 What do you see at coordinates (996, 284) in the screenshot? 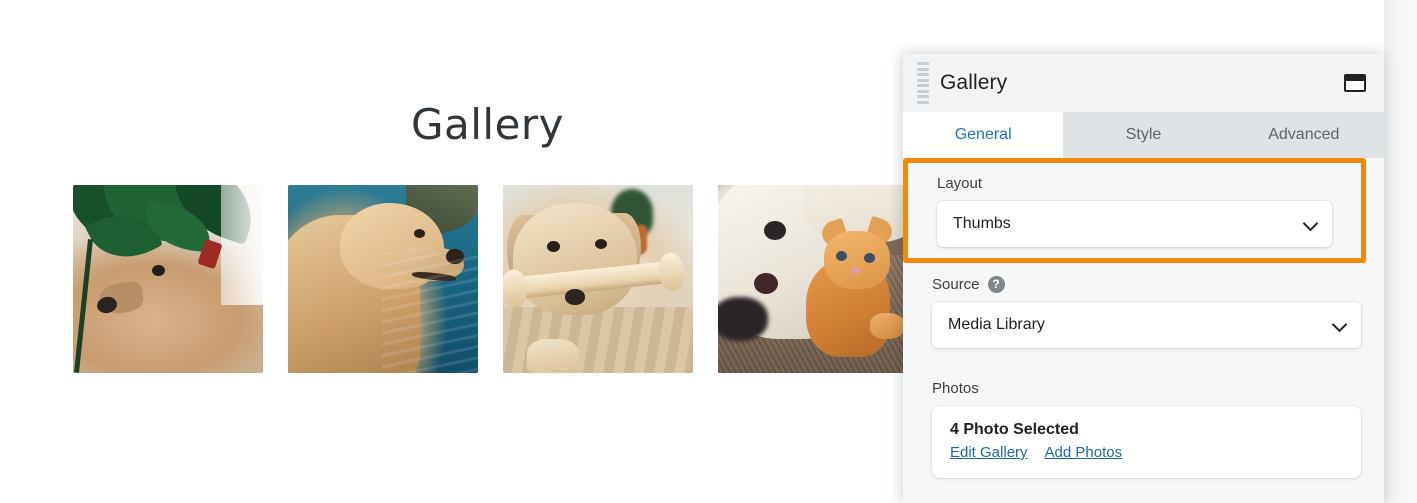
I see `help-icon: ?` at bounding box center [996, 284].